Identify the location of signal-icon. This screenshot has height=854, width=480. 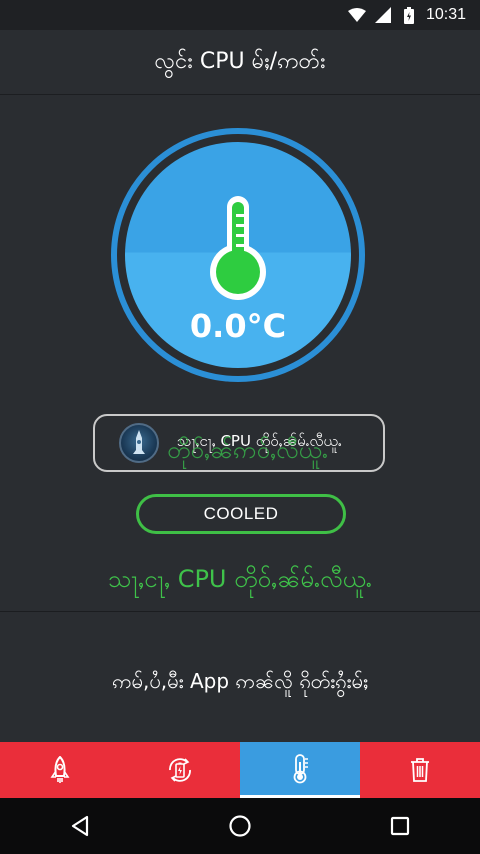
(383, 15).